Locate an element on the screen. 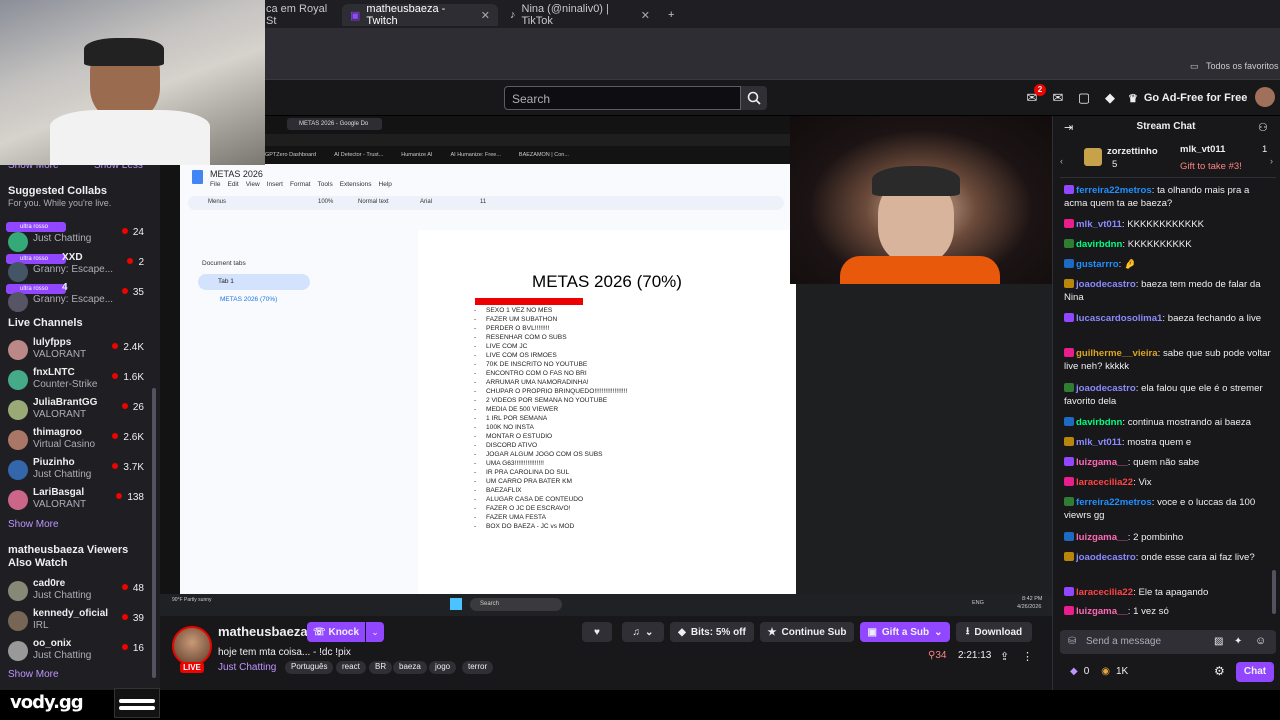  search-input: Search is located at coordinates (622, 98).